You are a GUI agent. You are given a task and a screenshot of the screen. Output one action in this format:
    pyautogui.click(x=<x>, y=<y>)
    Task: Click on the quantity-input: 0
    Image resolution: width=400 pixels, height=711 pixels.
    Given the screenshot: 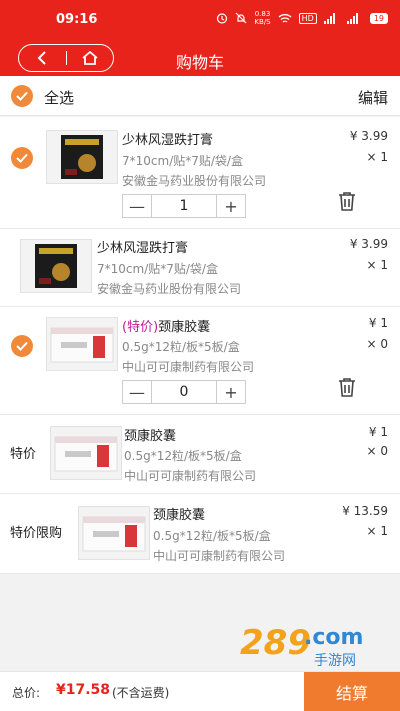 What is the action you would take?
    pyautogui.click(x=184, y=392)
    